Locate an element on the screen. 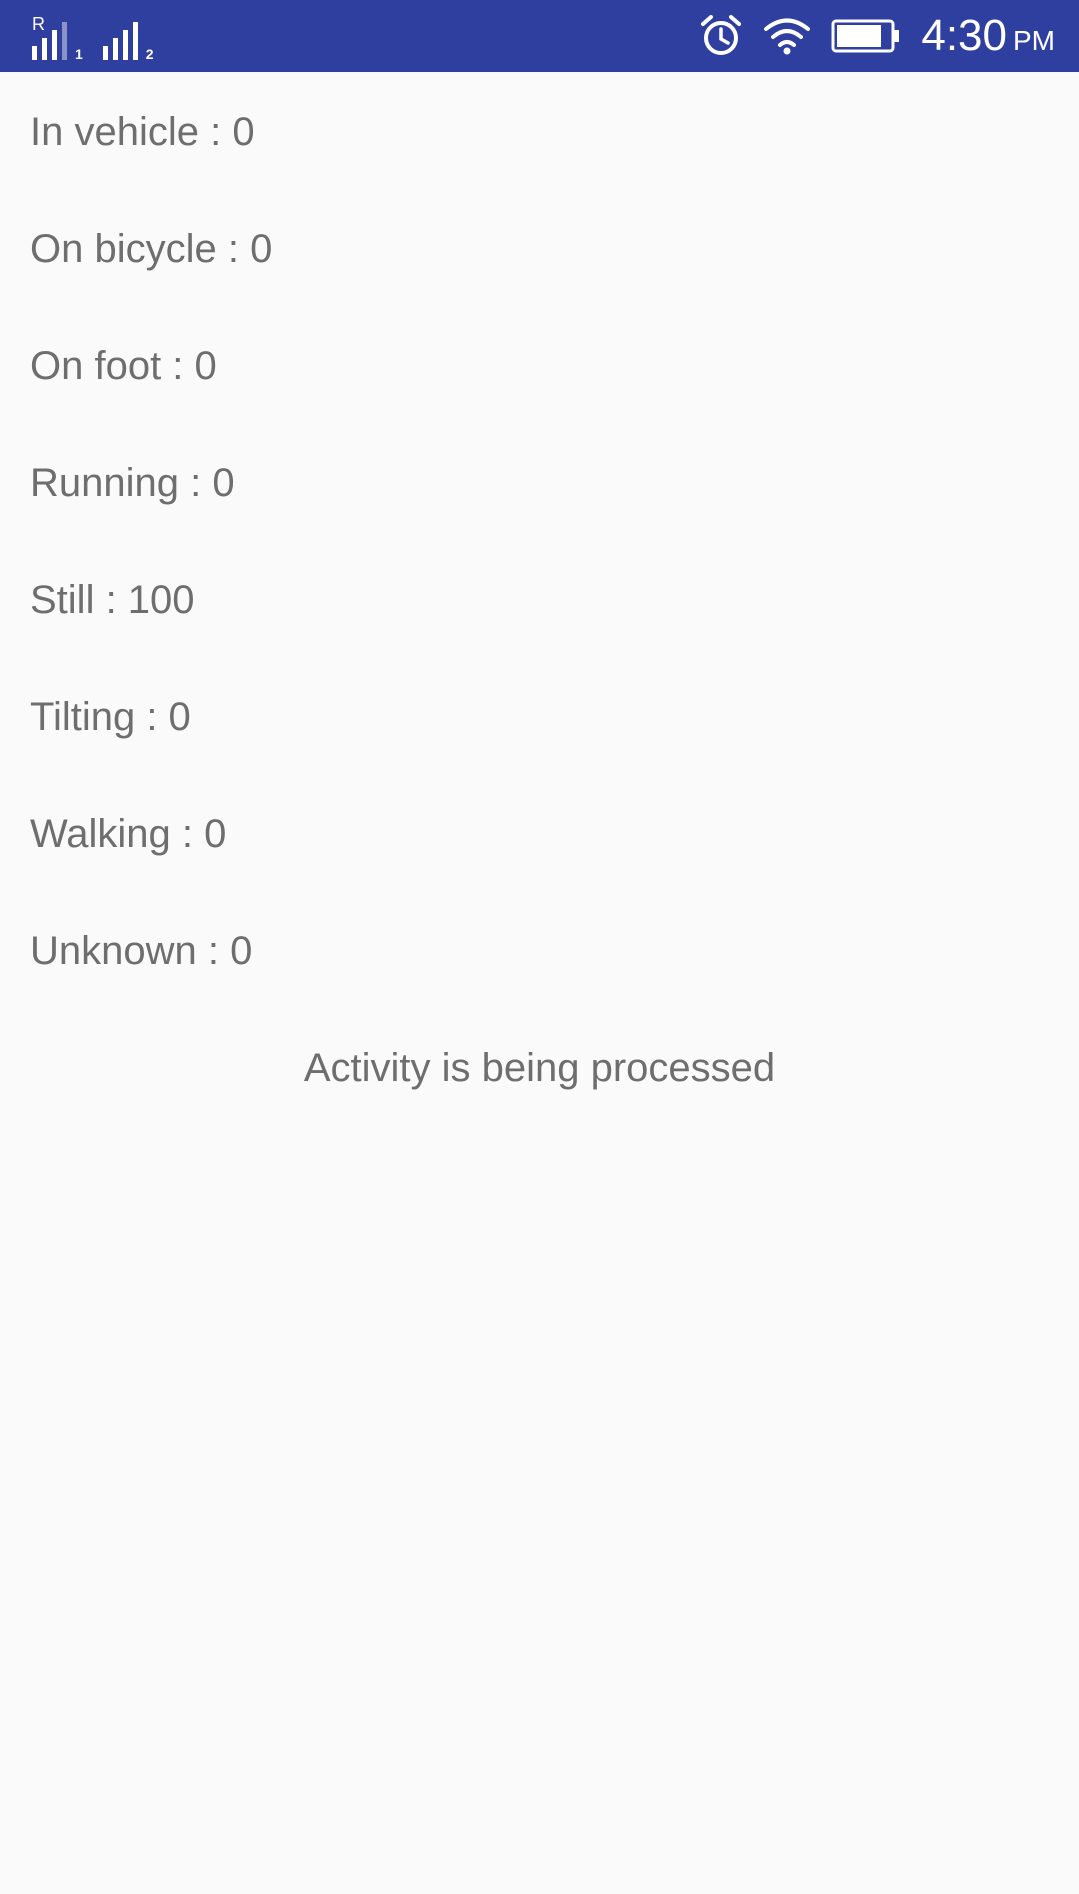 The height and width of the screenshot is (1894, 1079). signal-indicators: R 1 2 is located at coordinates (92, 37).